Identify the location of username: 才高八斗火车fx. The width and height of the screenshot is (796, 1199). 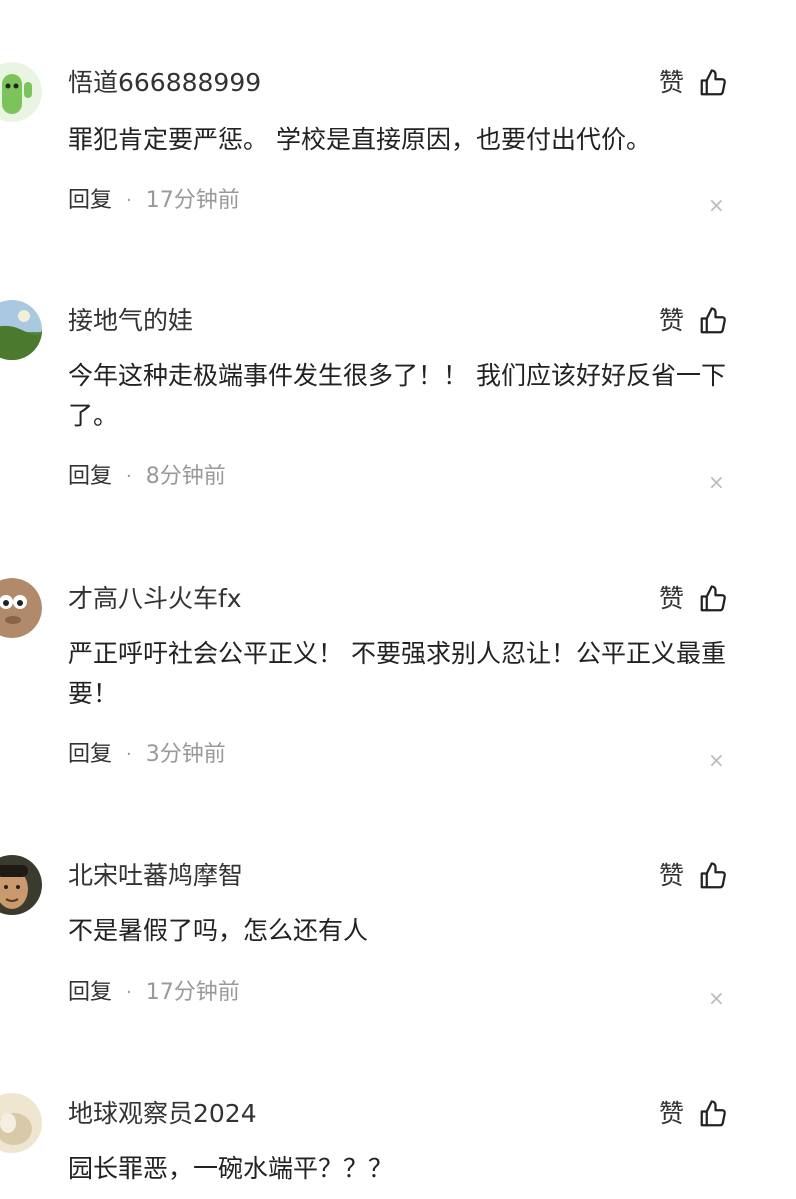
(155, 599).